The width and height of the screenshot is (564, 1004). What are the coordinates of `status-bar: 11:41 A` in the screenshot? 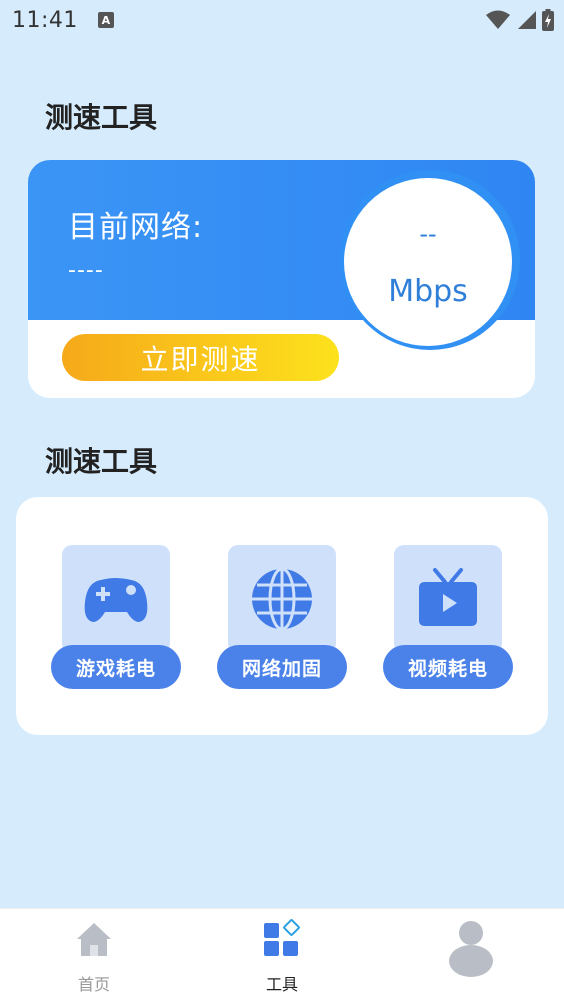 It's located at (282, 20).